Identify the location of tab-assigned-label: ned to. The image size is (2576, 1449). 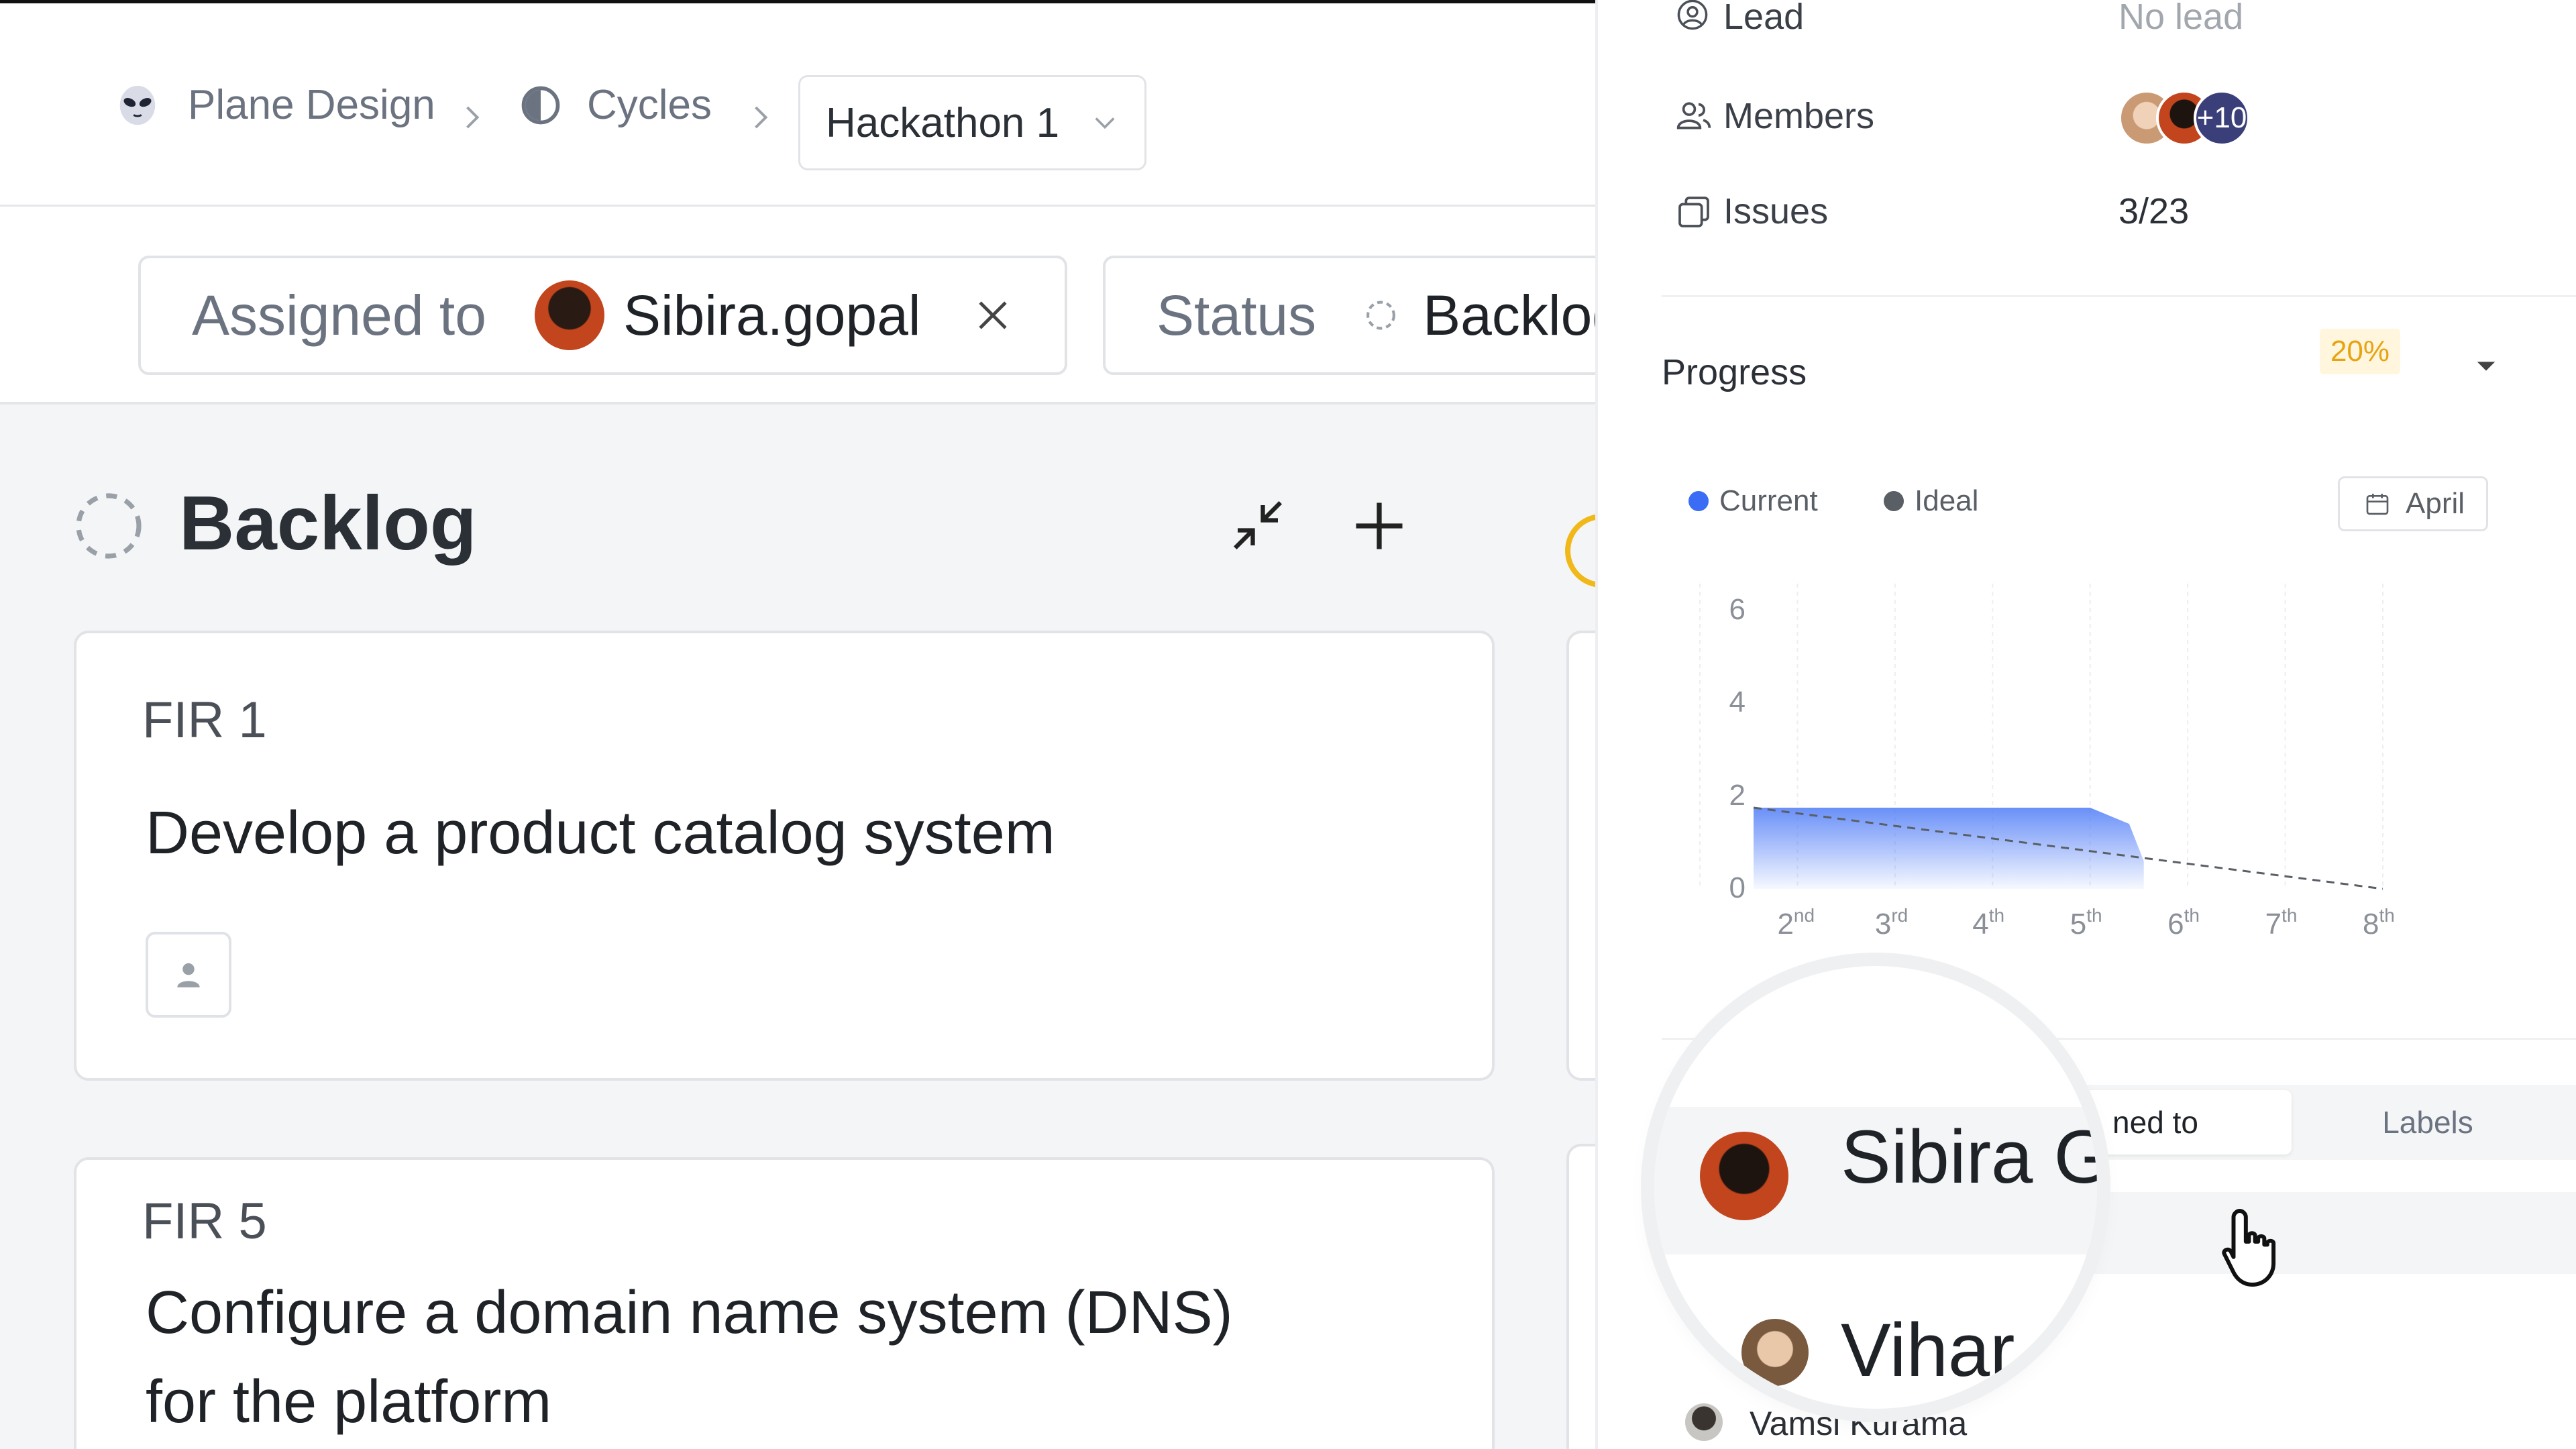
(2155, 1122).